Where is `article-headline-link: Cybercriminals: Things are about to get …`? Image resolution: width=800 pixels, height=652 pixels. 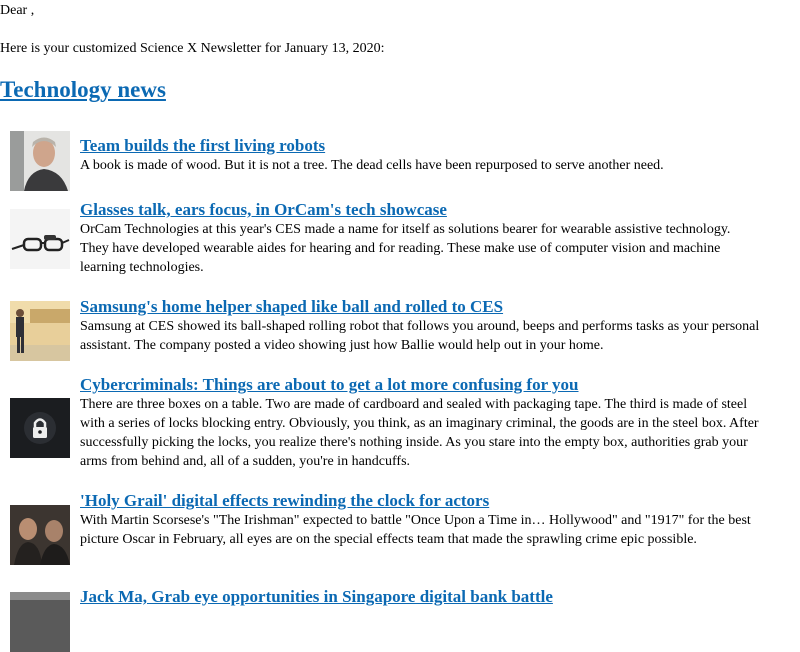
article-headline-link: Cybercriminals: Things are about to get … is located at coordinates (421, 385).